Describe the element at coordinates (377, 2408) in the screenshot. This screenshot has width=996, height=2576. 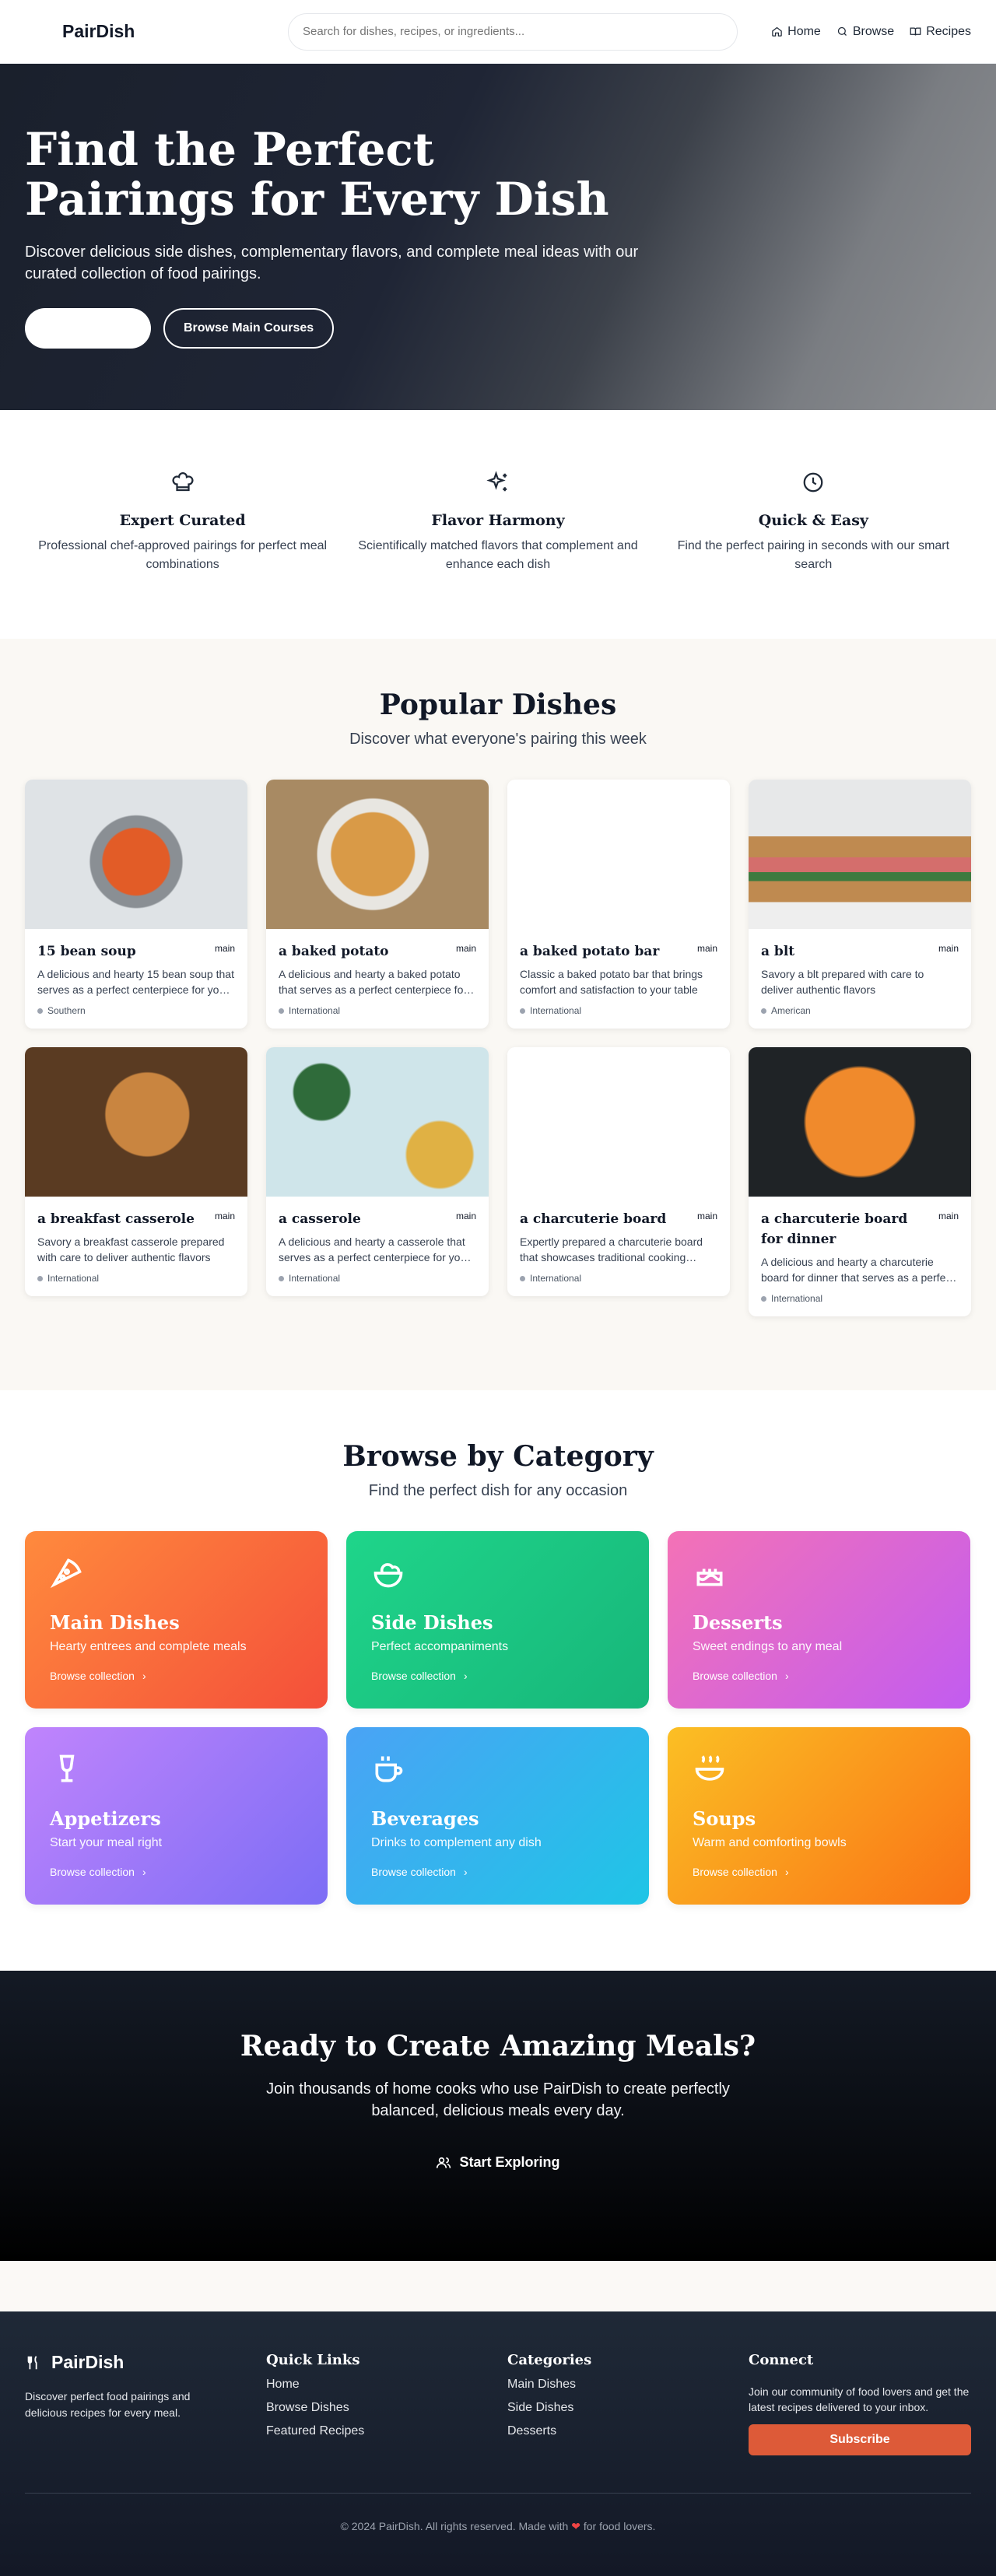
I see `footer-link-browse-dishes: Browse Dishes` at that location.